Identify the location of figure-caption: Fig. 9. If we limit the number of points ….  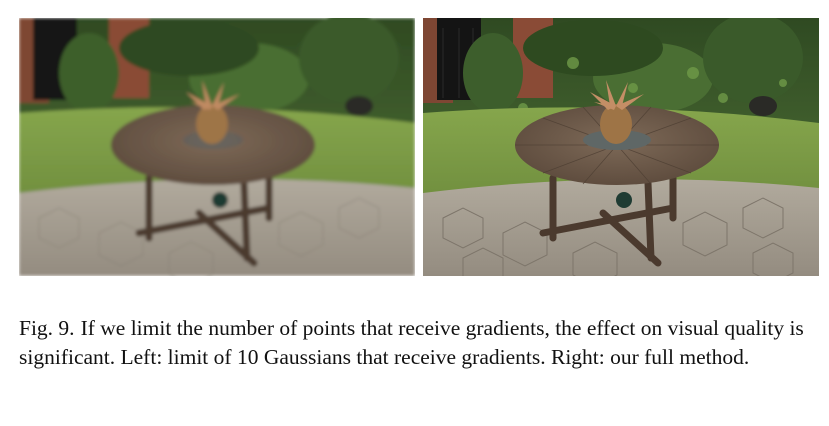
(419, 343).